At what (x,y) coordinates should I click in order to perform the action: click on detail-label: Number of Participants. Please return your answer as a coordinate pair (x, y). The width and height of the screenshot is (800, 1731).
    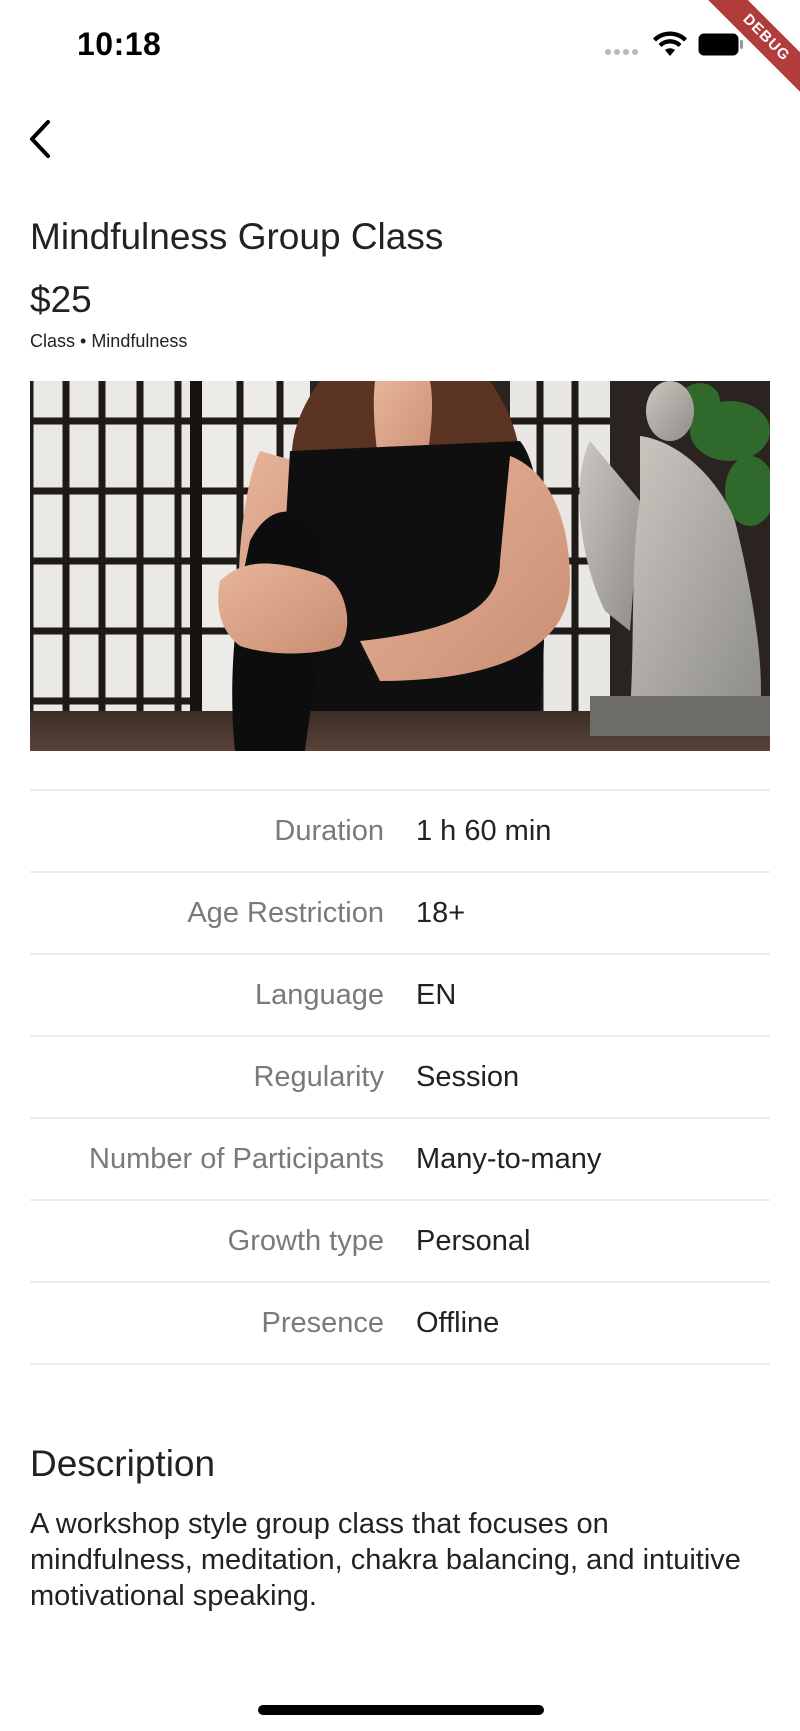
    Looking at the image, I should click on (236, 1158).